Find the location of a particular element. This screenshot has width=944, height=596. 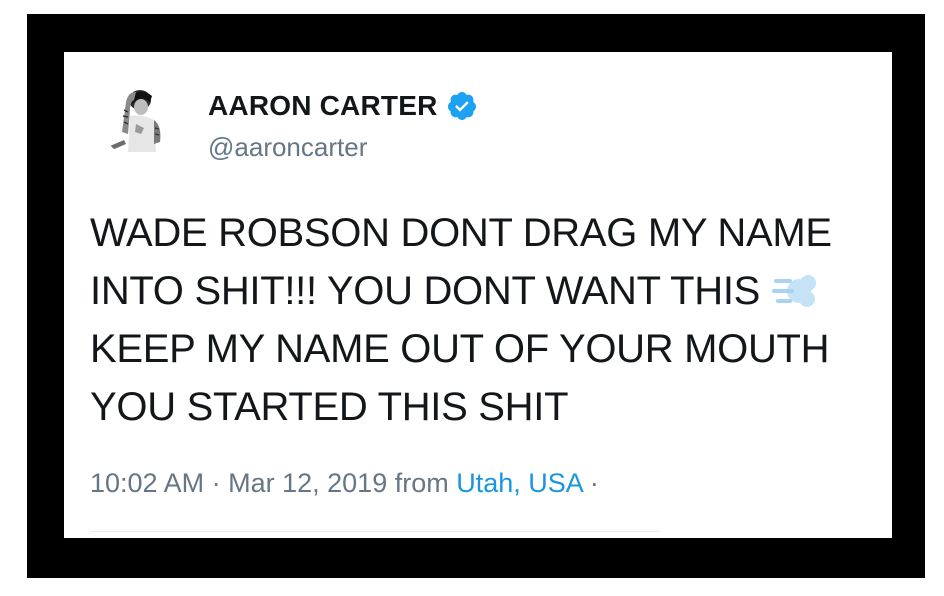

tweet-text-line: YOU STARTED THIS SHIT is located at coordinates (329, 407).